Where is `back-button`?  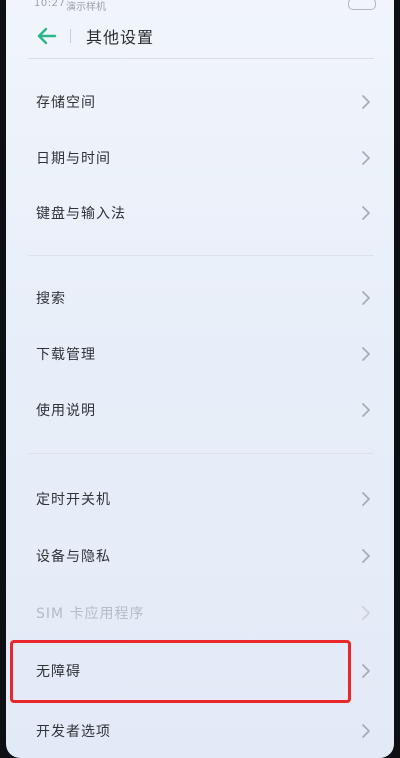
back-button is located at coordinates (47, 36).